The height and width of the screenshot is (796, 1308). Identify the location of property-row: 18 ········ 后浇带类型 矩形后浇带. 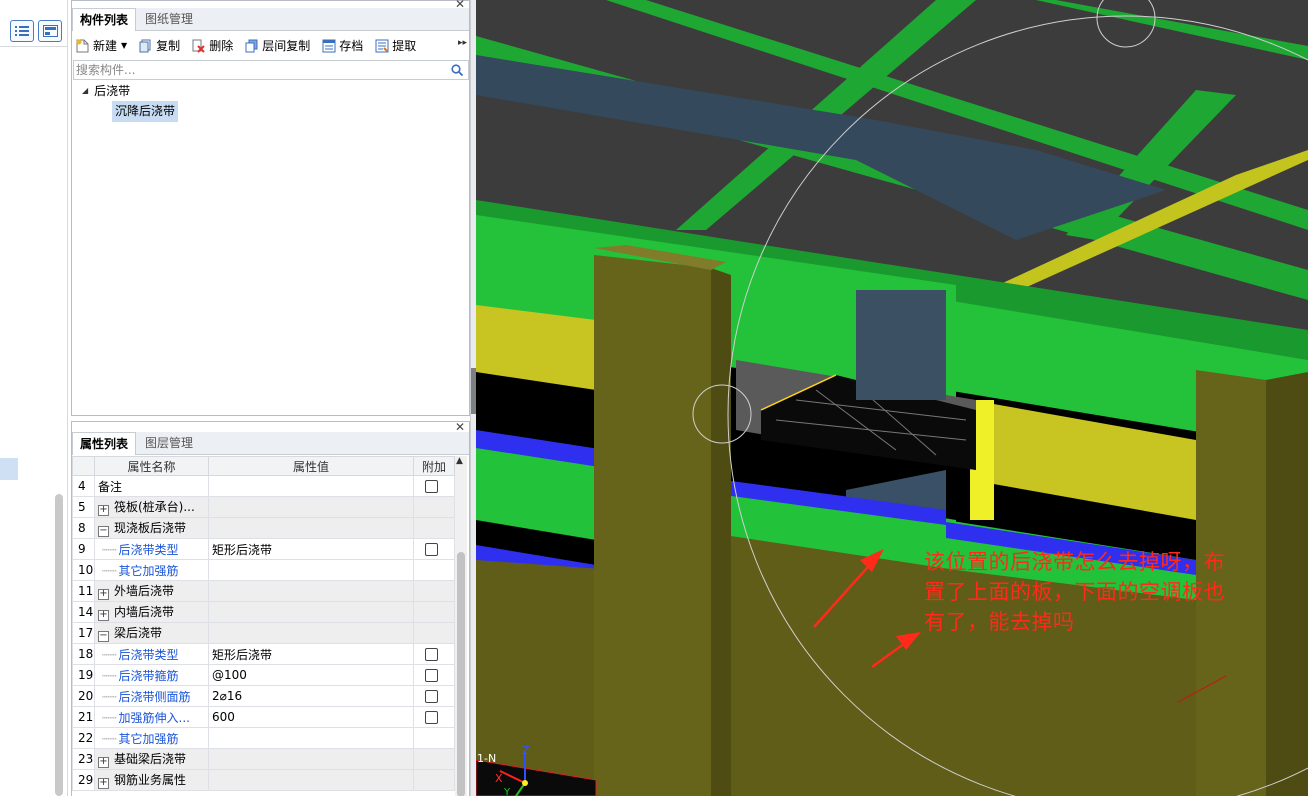
(263, 654).